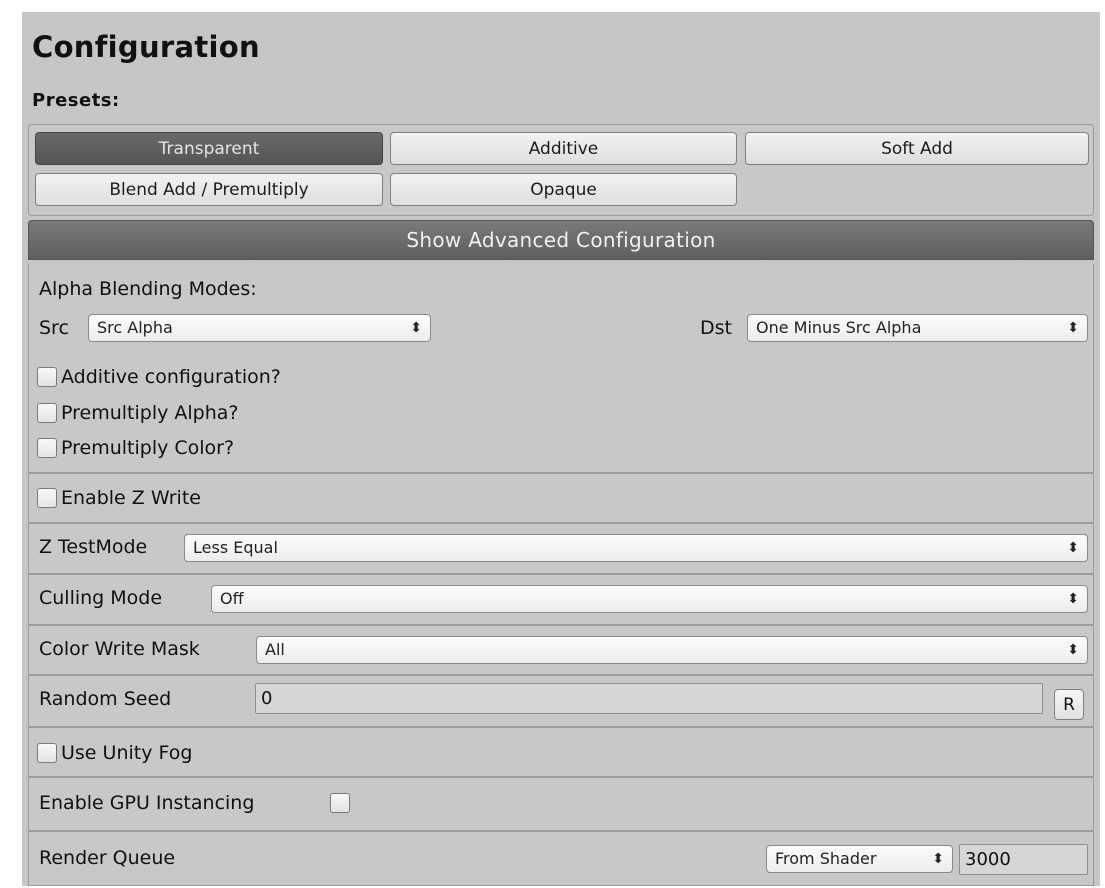 This screenshot has height=888, width=1105. What do you see at coordinates (150, 413) in the screenshot?
I see `premultiply-alpha-label: Premultiply Alpha?` at bounding box center [150, 413].